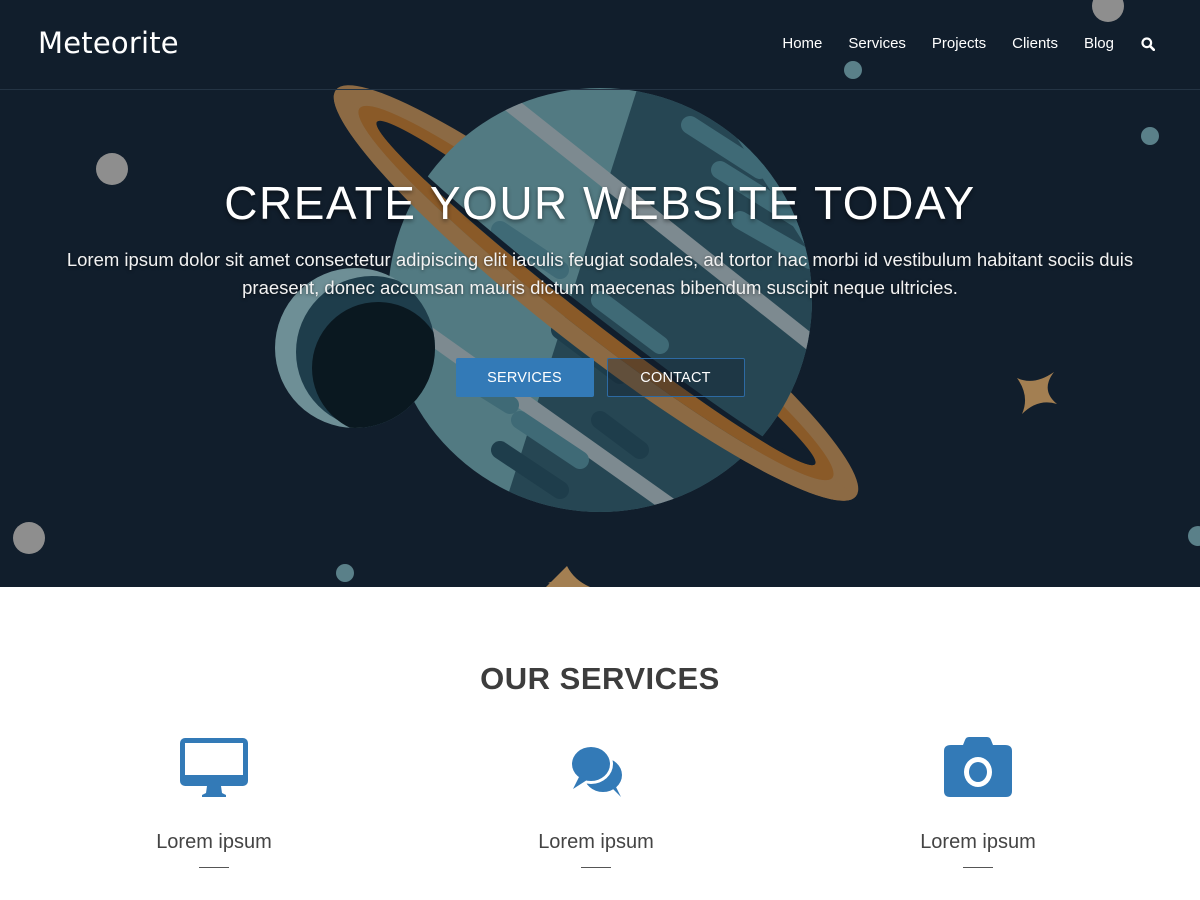  What do you see at coordinates (877, 43) in the screenshot?
I see `nav-item-services: Services` at bounding box center [877, 43].